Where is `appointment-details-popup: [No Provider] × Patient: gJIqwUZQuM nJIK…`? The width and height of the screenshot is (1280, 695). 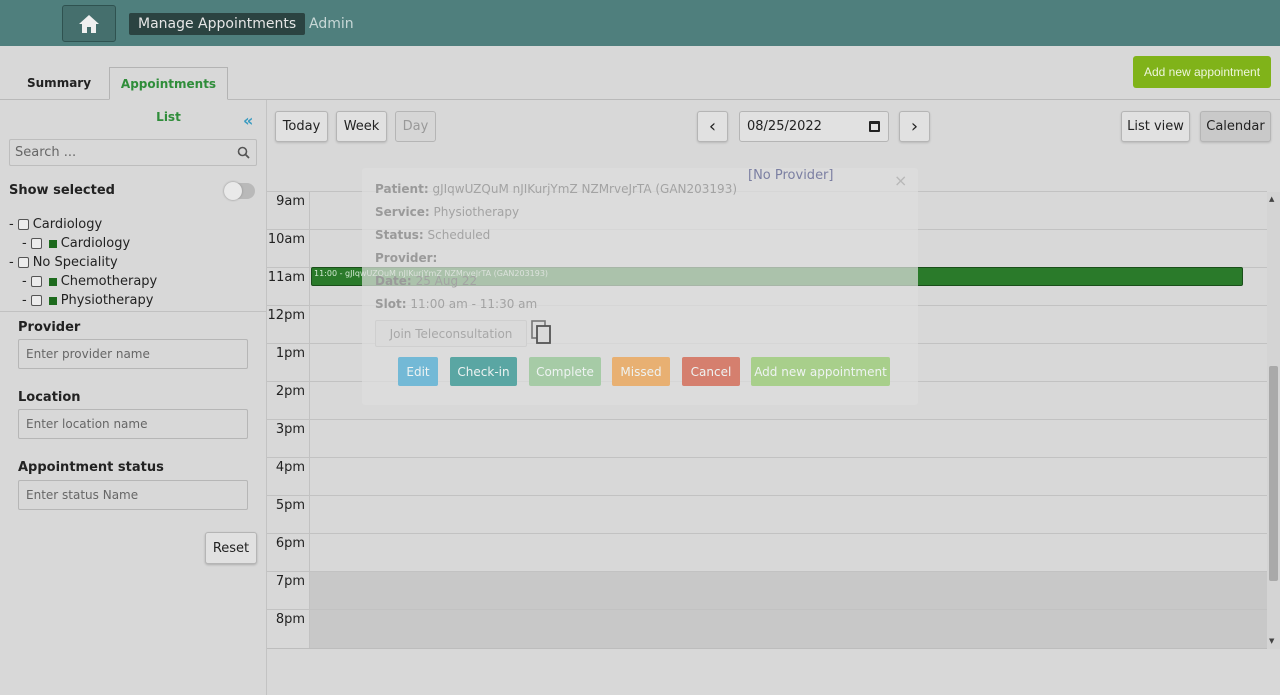
appointment-details-popup: [No Provider] × Patient: gJIqwUZQuM nJIK… is located at coordinates (640, 286).